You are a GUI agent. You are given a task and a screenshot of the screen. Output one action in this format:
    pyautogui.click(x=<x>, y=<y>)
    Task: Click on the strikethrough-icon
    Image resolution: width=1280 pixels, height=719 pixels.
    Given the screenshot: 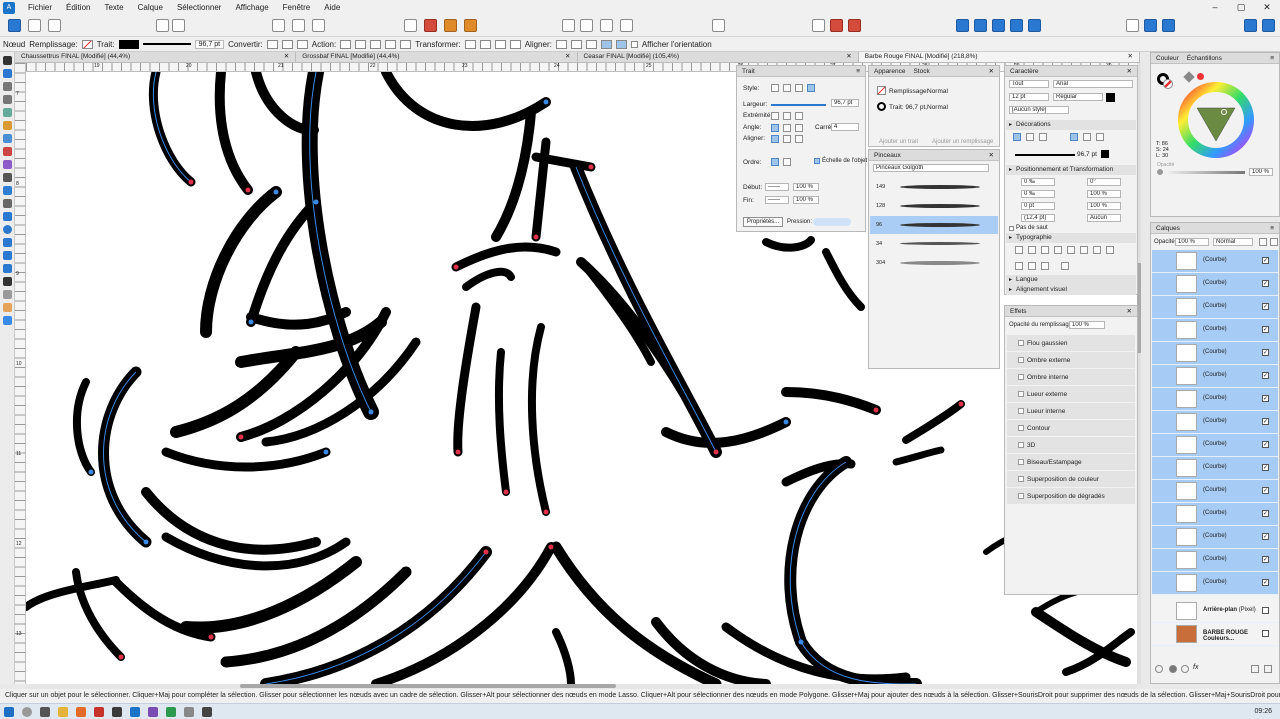 What is the action you would take?
    pyautogui.click(x=1074, y=137)
    